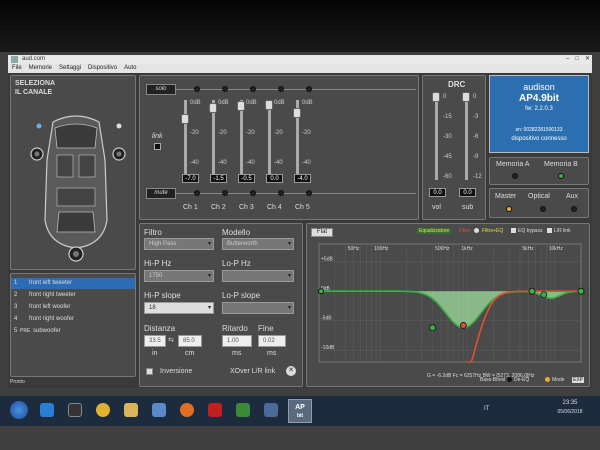  What do you see at coordinates (466, 136) in the screenshot?
I see `sub-slider-track` at bounding box center [466, 136].